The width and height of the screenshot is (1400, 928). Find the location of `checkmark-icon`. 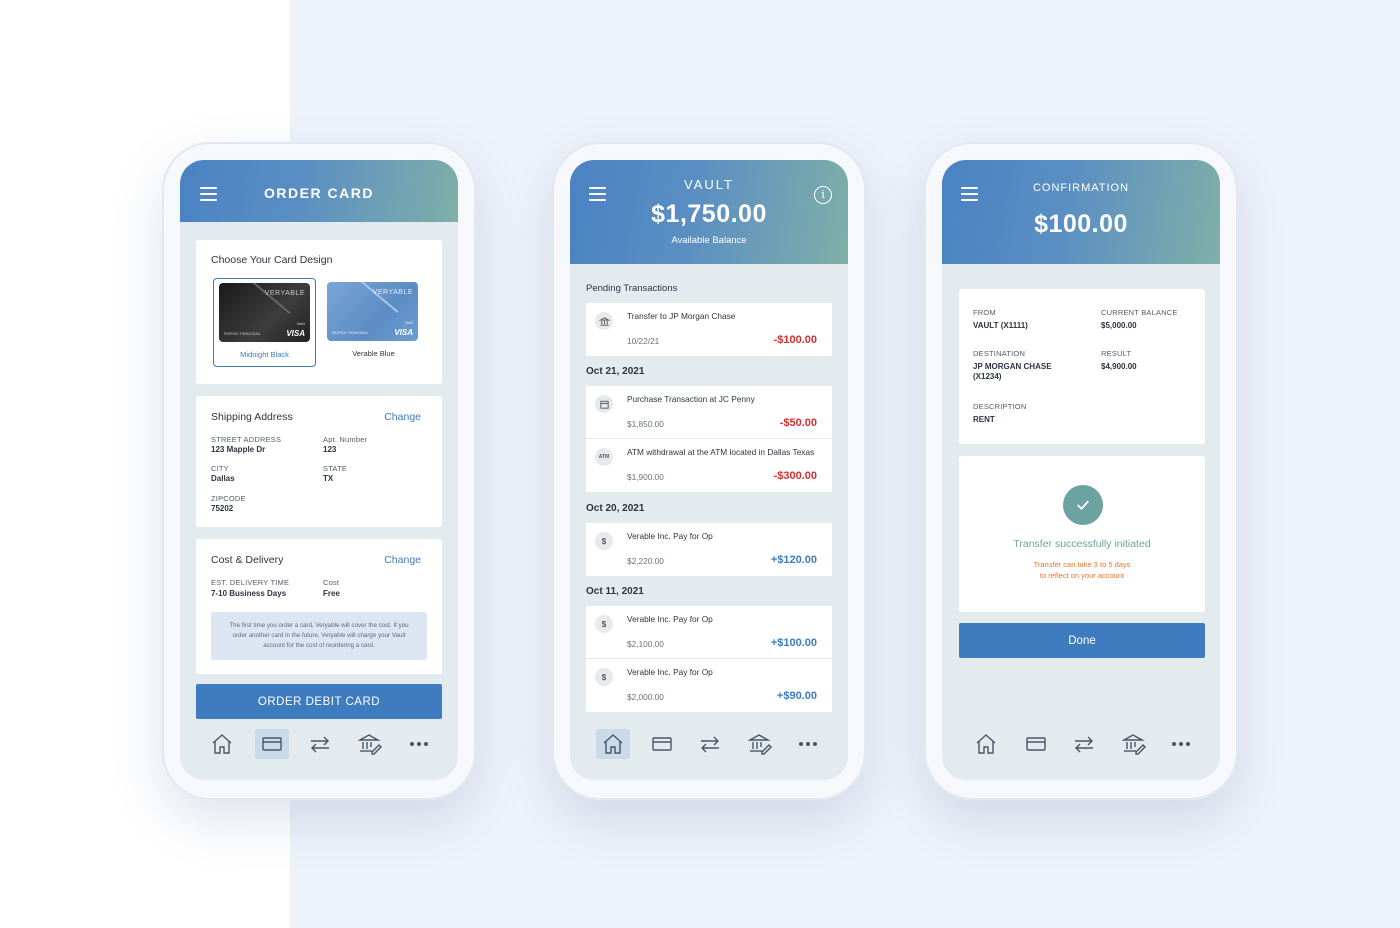

checkmark-icon is located at coordinates (1083, 505).